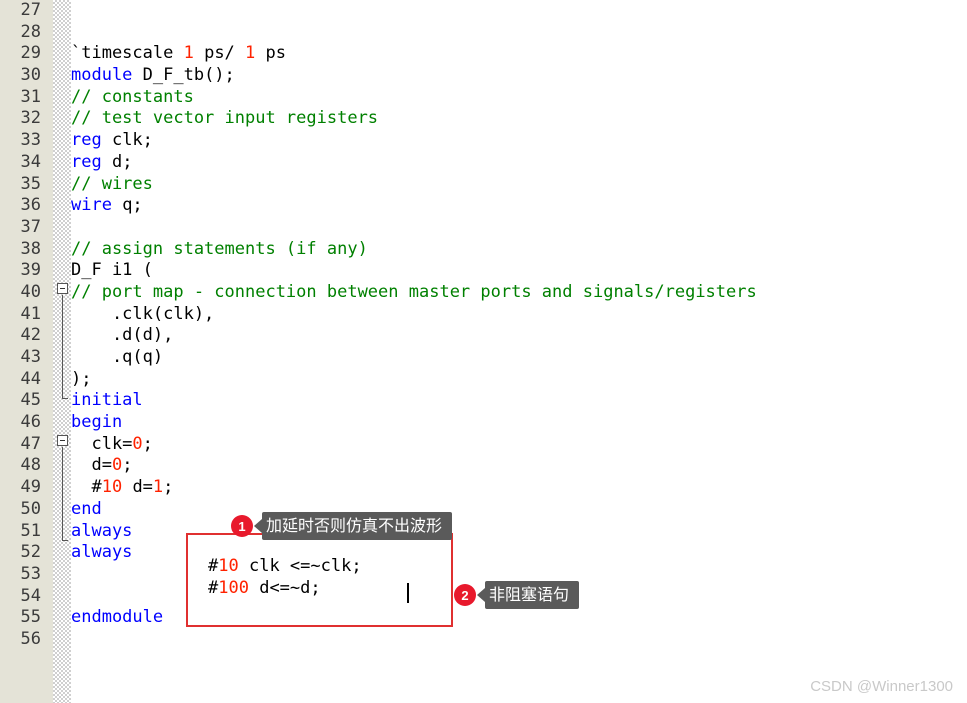  What do you see at coordinates (233, 587) in the screenshot?
I see `code-token: 100` at bounding box center [233, 587].